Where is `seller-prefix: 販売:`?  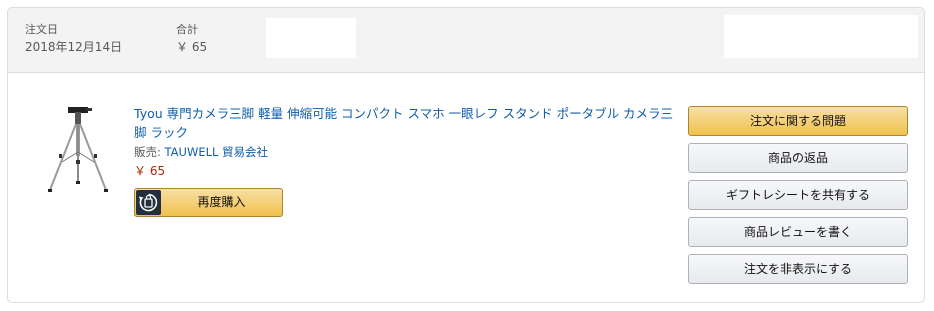
seller-prefix: 販売: is located at coordinates (149, 152).